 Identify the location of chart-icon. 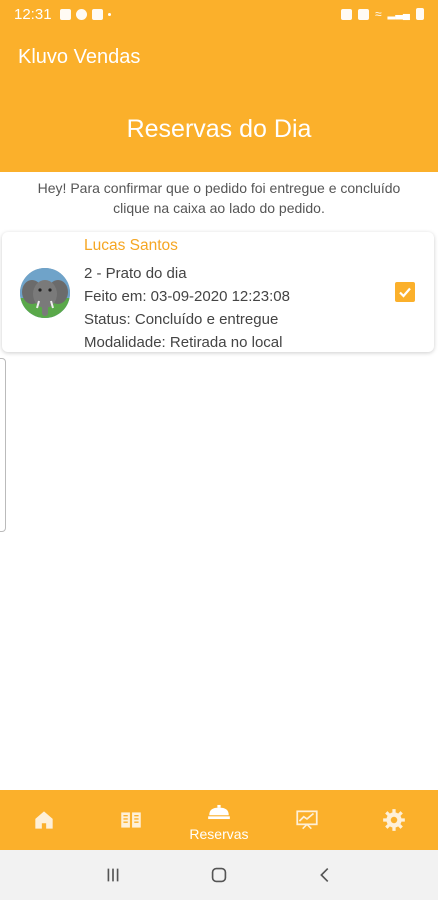
(306, 820).